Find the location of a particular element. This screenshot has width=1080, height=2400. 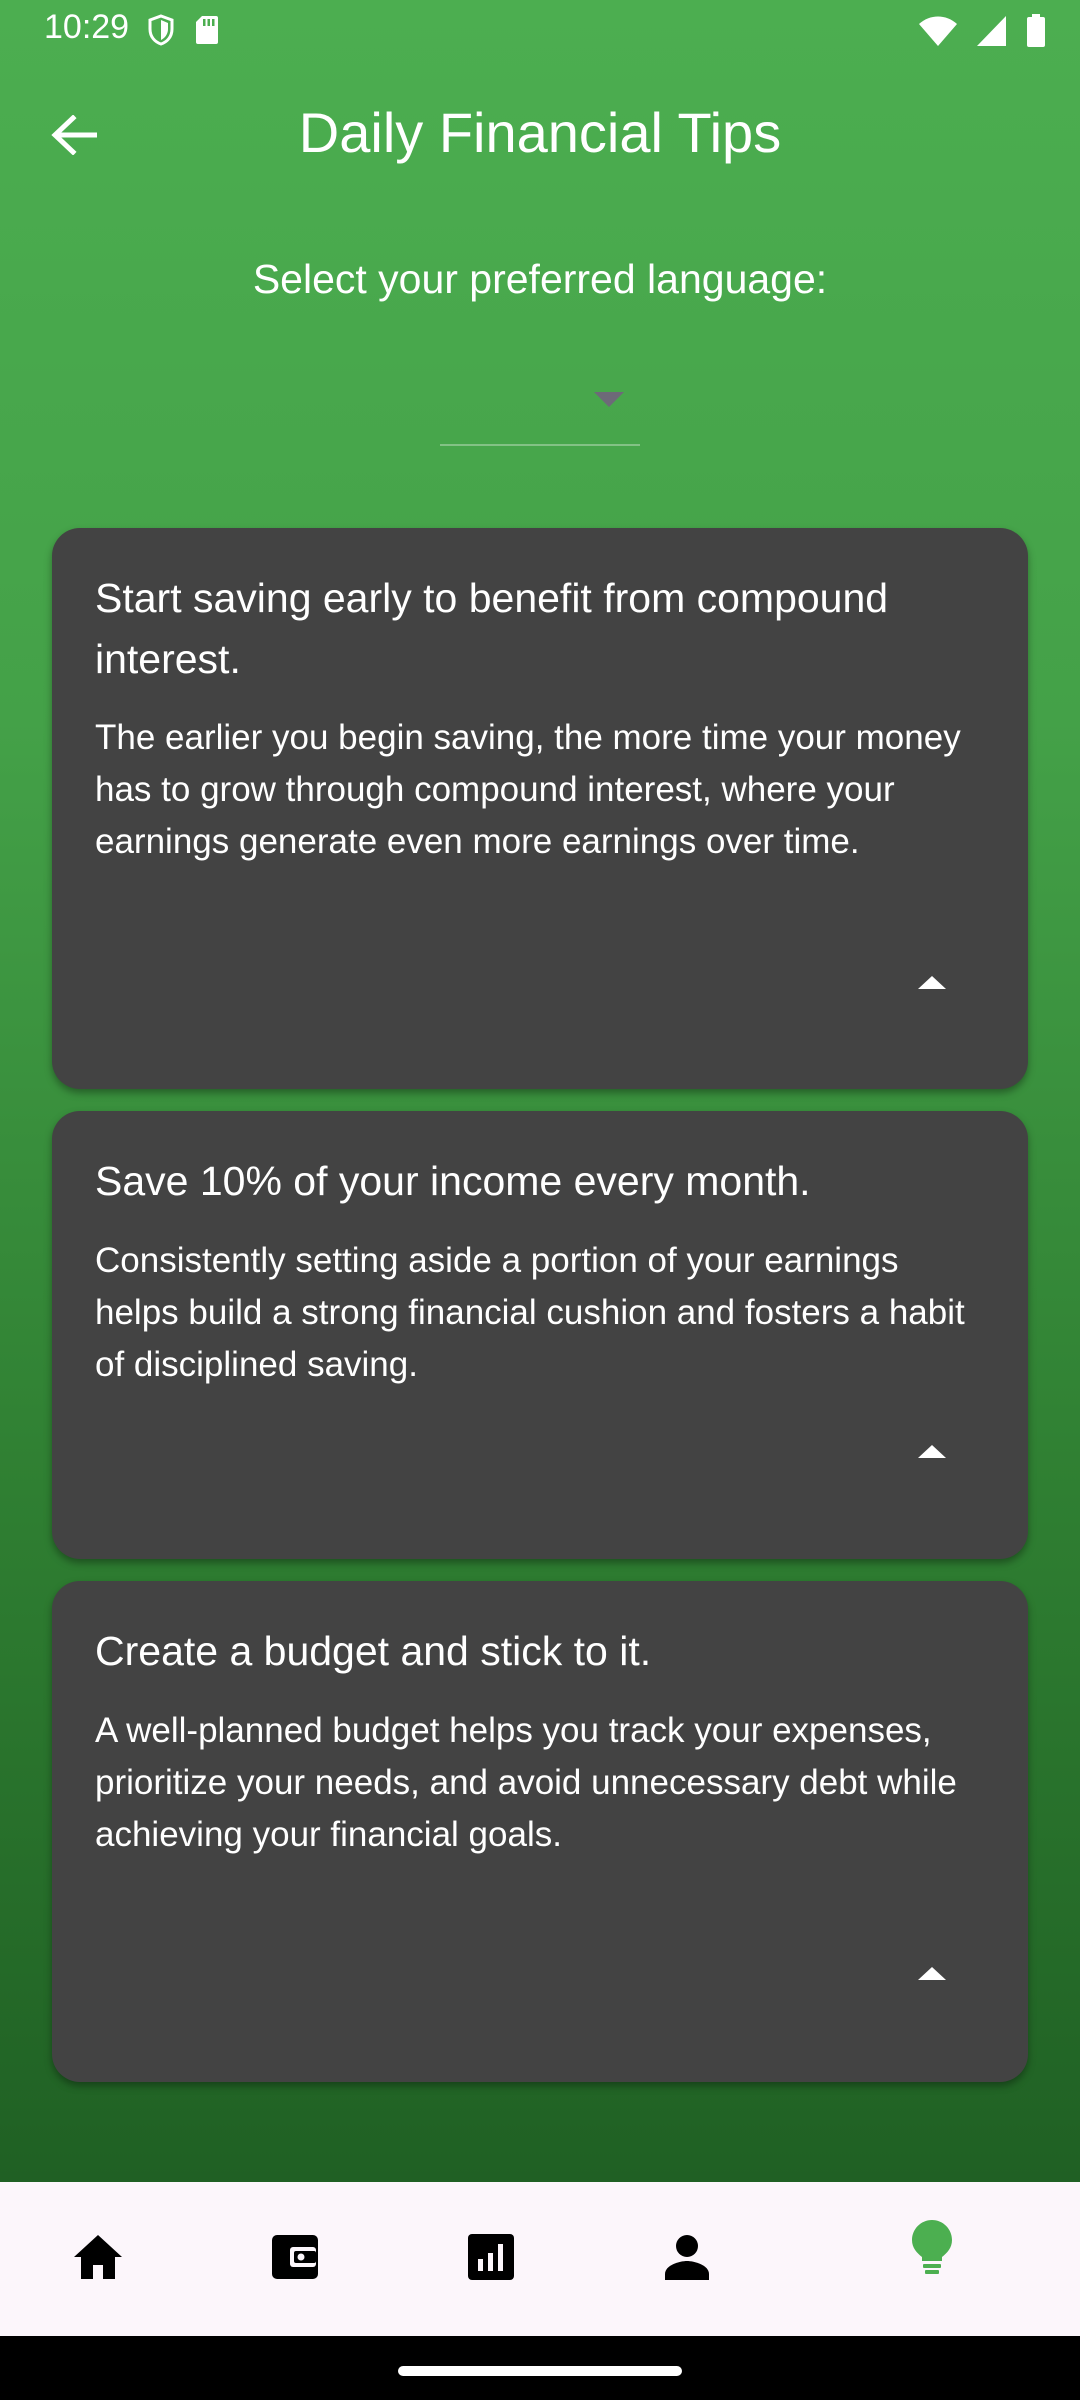

sd-card-icon is located at coordinates (207, 30).